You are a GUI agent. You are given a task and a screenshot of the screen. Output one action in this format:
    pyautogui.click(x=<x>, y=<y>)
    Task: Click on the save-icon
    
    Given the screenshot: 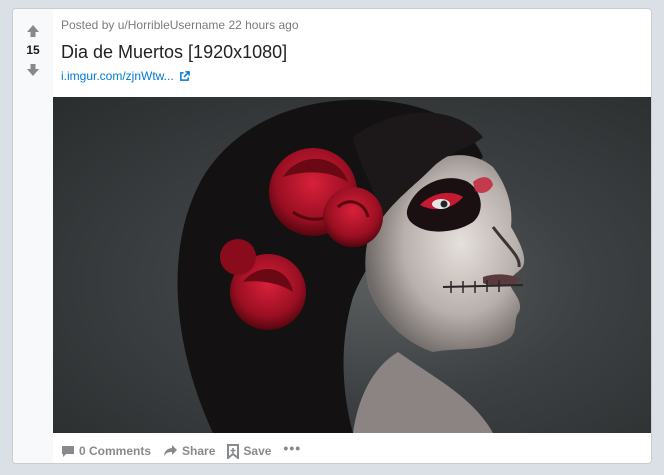 What is the action you would take?
    pyautogui.click(x=233, y=451)
    